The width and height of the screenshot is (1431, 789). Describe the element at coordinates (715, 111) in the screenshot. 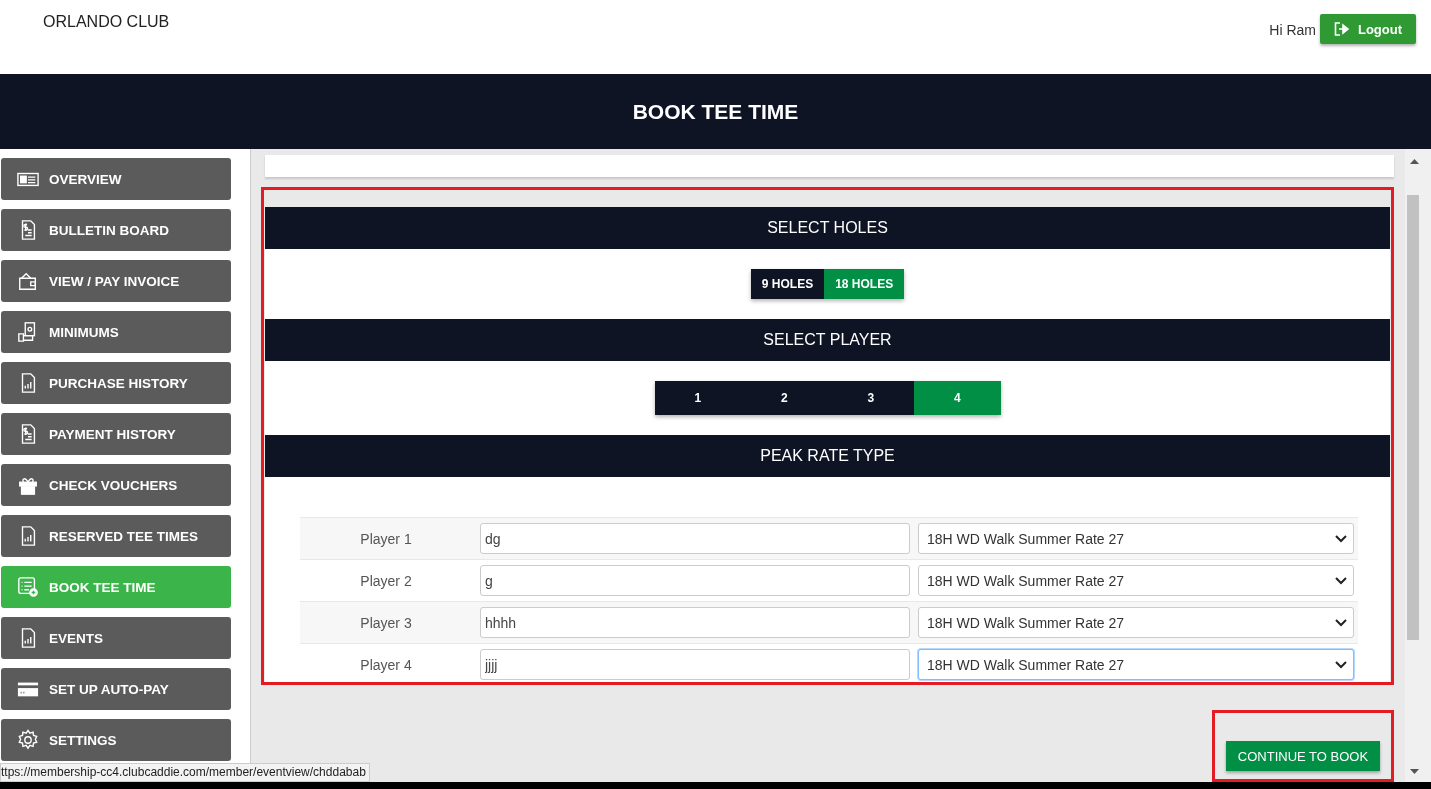

I see `page-title-bar: BOOK TEE TIME` at that location.